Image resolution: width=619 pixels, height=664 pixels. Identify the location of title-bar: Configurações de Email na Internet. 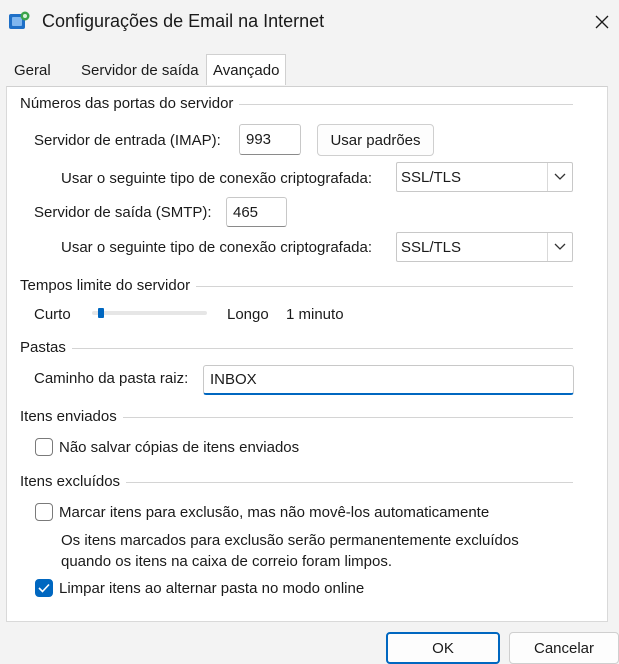
(309, 22).